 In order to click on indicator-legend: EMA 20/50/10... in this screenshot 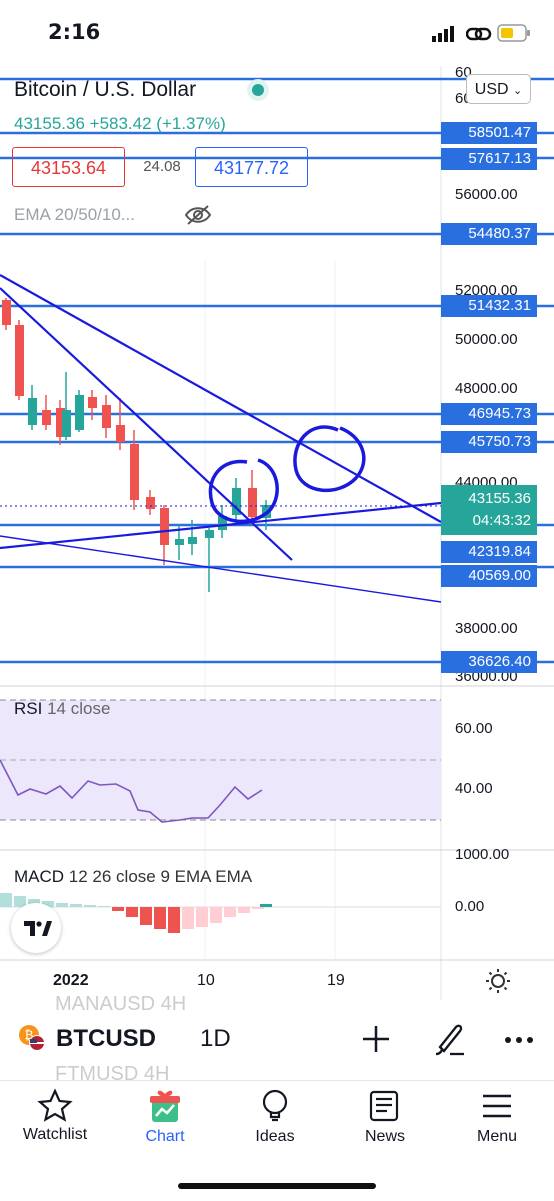, I will do `click(74, 215)`.